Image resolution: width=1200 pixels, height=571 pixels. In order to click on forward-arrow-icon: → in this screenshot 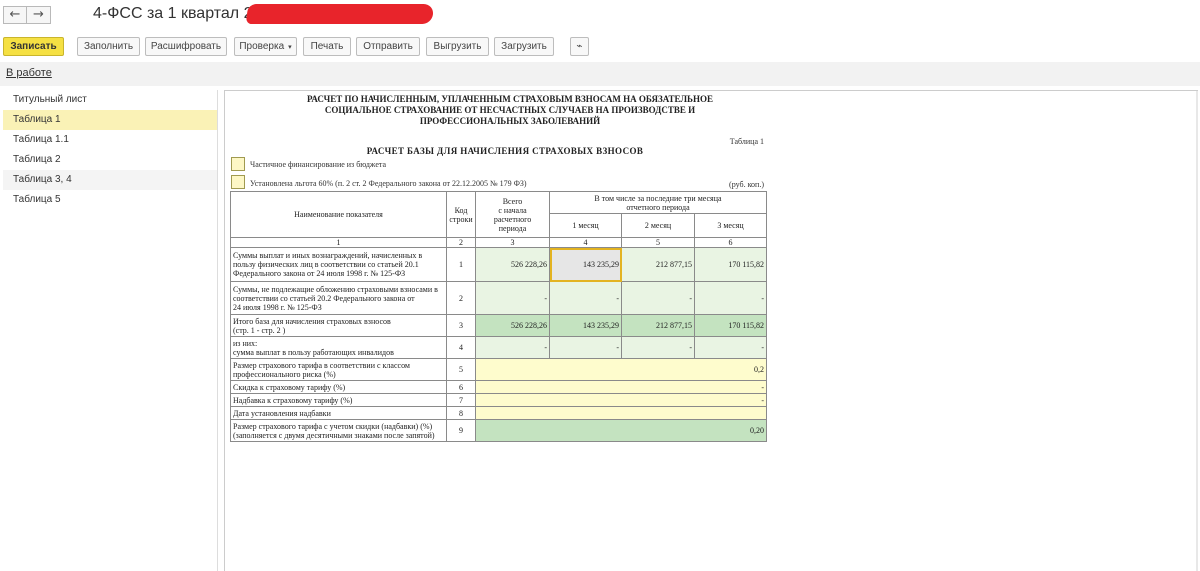, I will do `click(39, 15)`.